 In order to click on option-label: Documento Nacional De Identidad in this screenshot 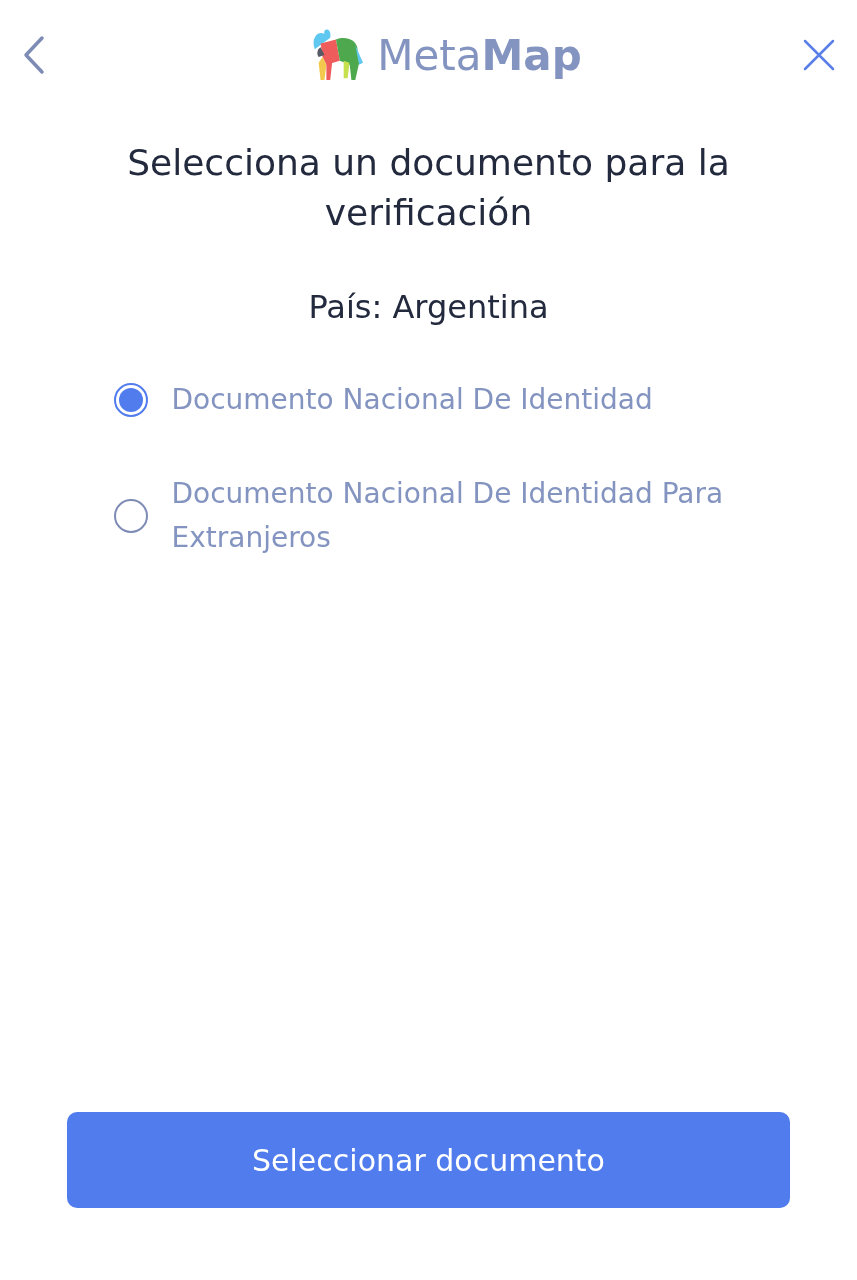, I will do `click(451, 400)`.